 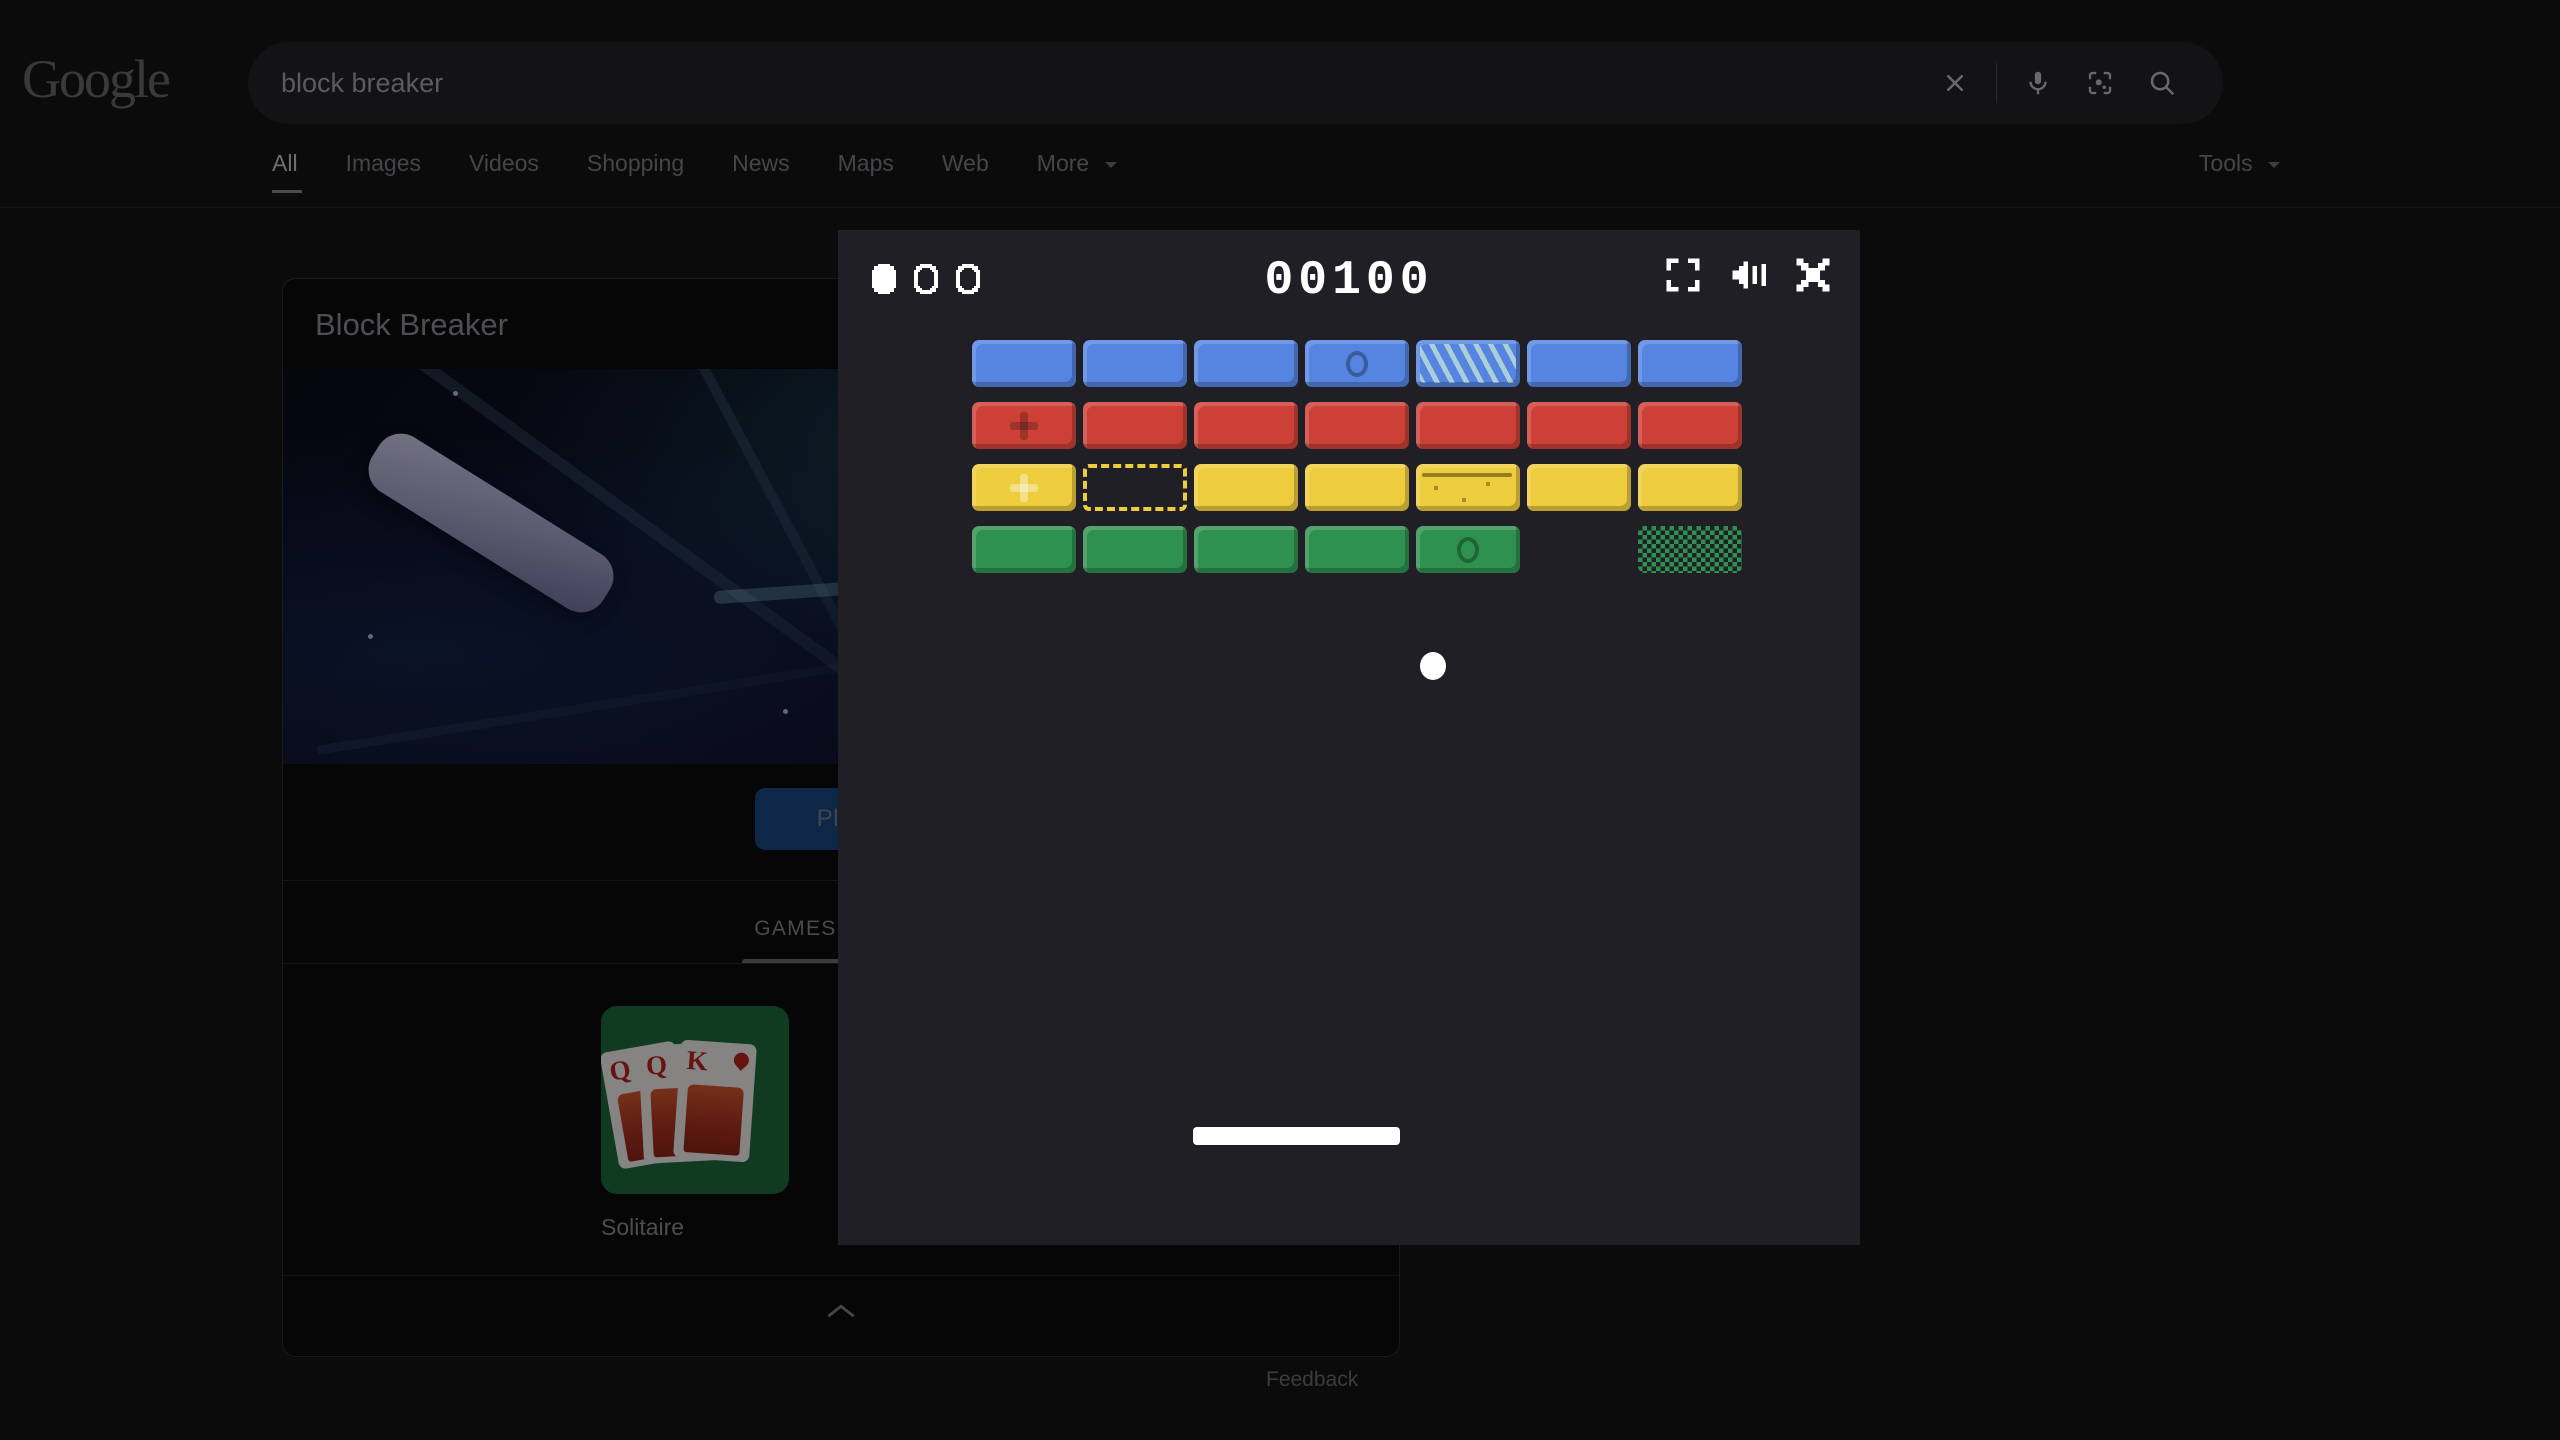 What do you see at coordinates (2162, 83) in the screenshot?
I see `search-icon` at bounding box center [2162, 83].